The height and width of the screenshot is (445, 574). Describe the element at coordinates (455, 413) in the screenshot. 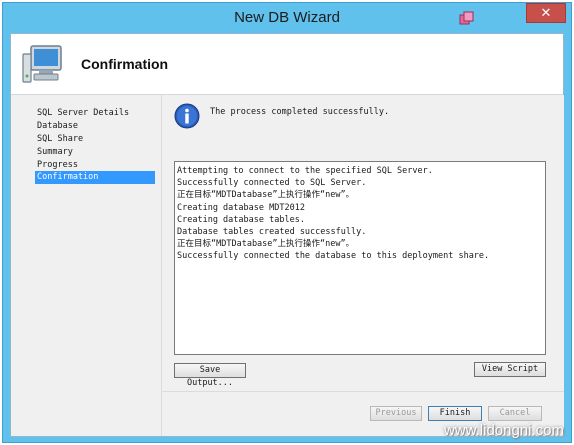

I see `finish-button: Finish` at that location.